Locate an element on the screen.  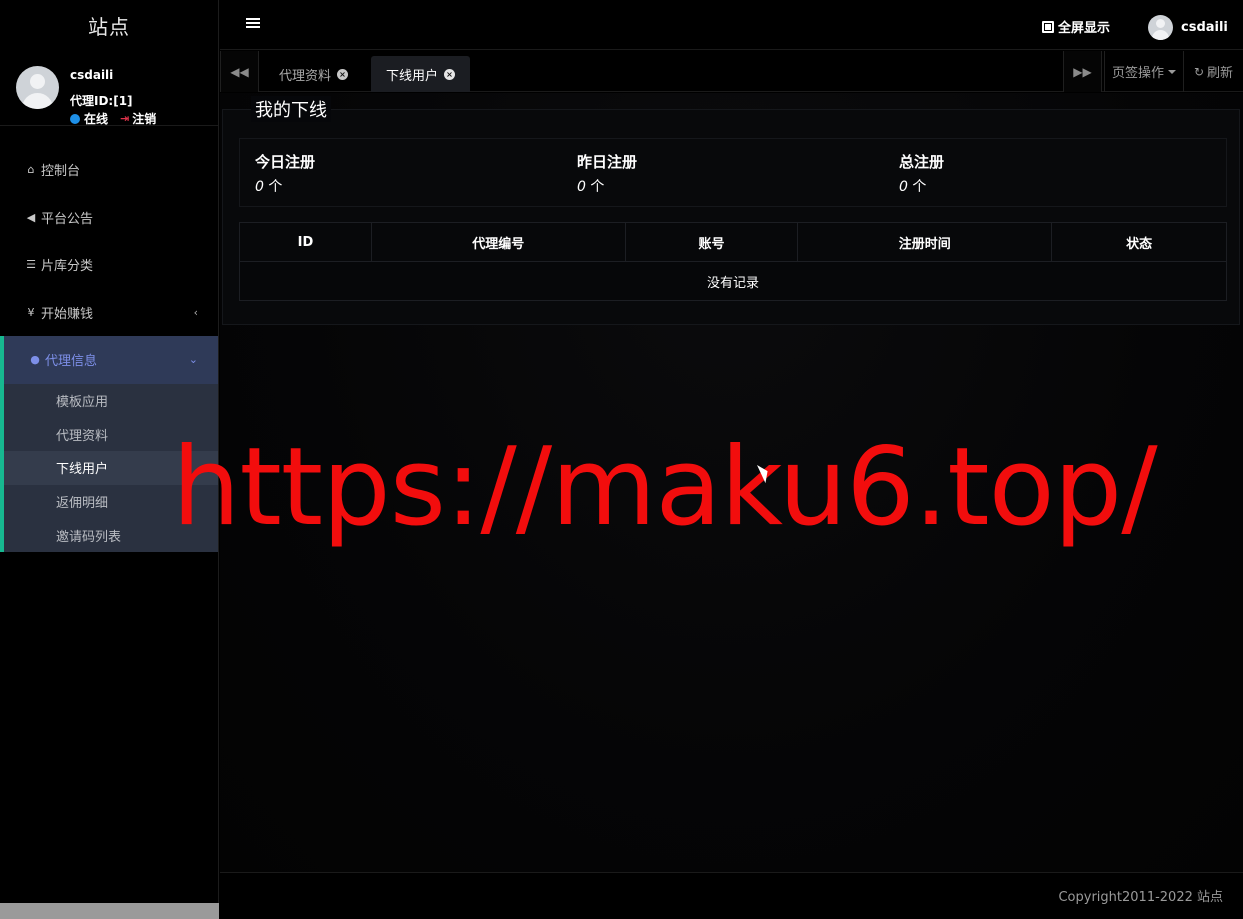
logout-link: ⇥ 注销 is located at coordinates (138, 118).